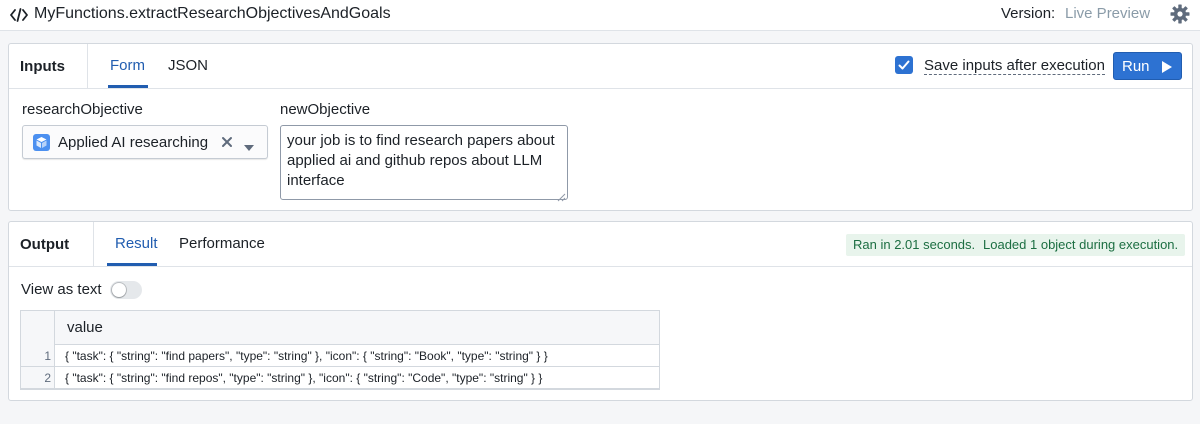  I want to click on caret-down-icon, so click(249, 145).